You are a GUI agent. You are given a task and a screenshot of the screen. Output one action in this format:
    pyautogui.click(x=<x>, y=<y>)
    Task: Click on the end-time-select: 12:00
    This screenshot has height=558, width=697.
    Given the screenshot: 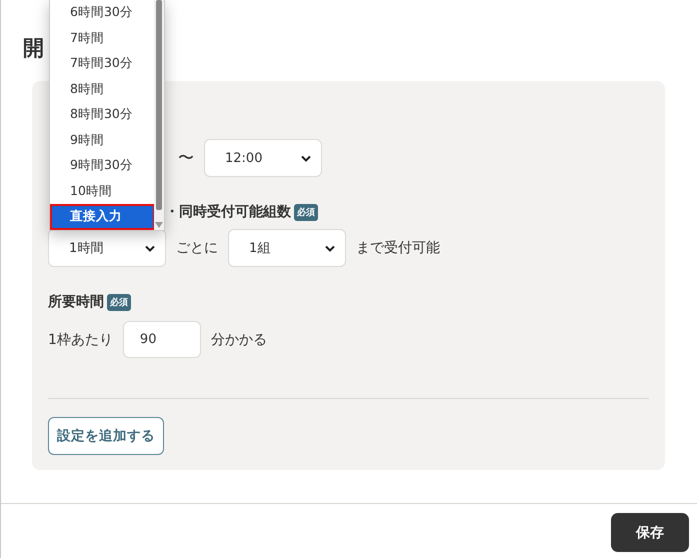 What is the action you would take?
    pyautogui.click(x=263, y=158)
    